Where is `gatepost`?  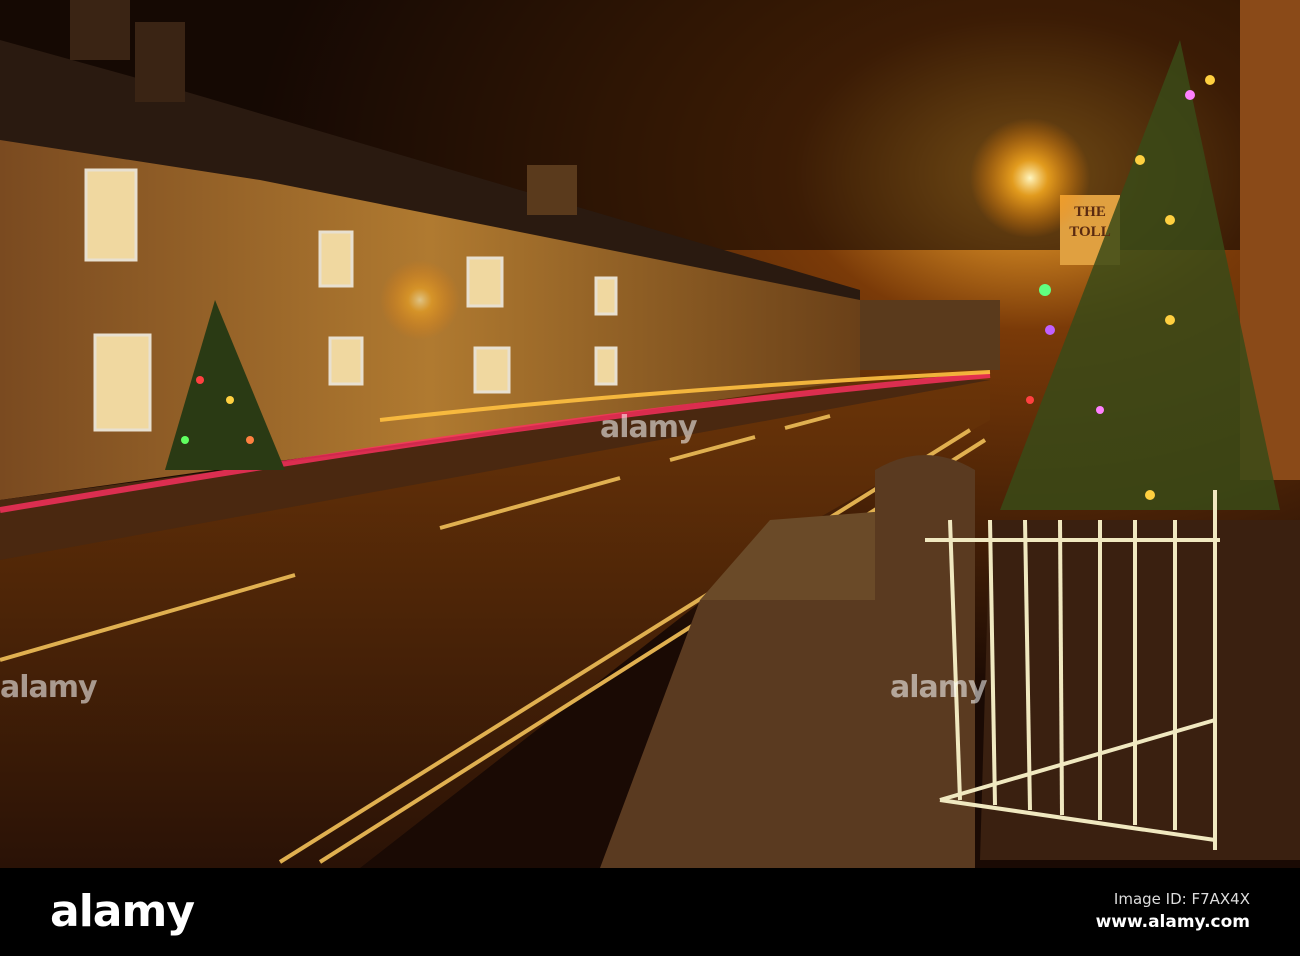 gatepost is located at coordinates (925, 661).